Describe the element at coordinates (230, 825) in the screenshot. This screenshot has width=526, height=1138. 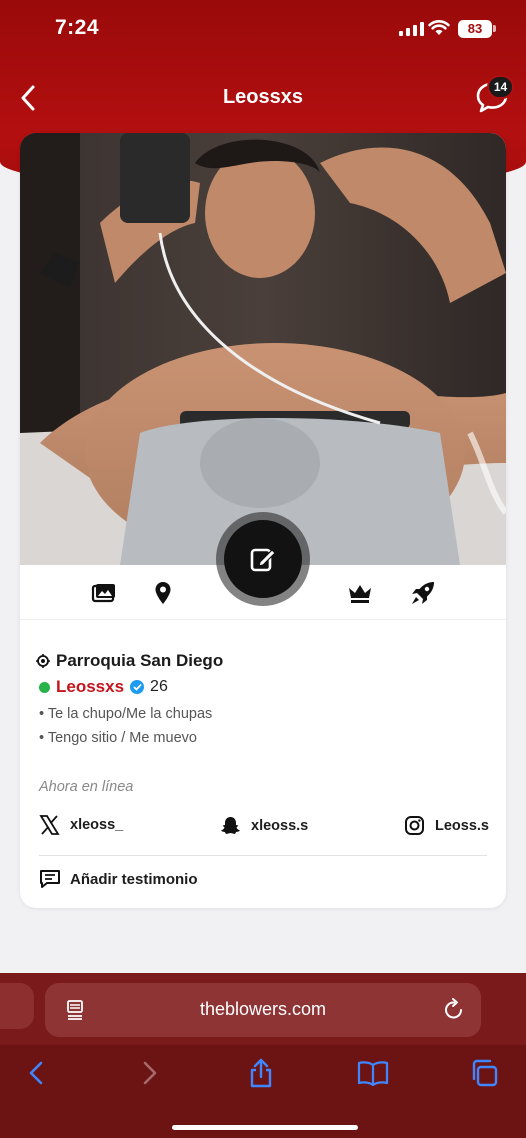
I see `snapchat-icon` at that location.